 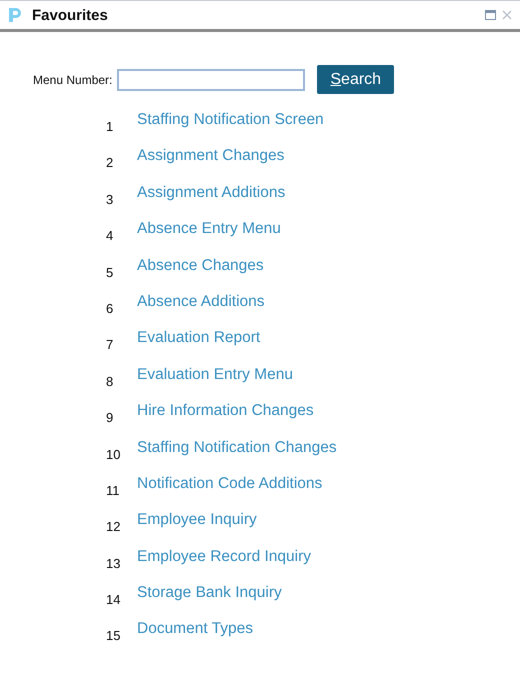 I want to click on item-number: 2, so click(x=110, y=163).